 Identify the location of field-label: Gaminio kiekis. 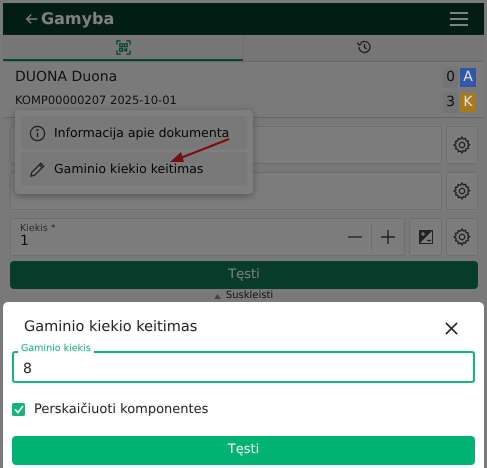
(56, 349).